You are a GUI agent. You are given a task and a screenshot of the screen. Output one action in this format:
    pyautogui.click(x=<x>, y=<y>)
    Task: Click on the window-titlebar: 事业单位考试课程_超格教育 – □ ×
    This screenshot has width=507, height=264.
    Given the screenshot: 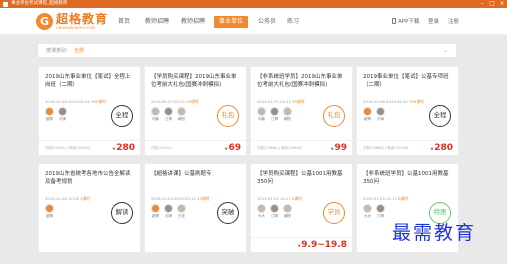 What is the action you would take?
    pyautogui.click(x=253, y=4)
    